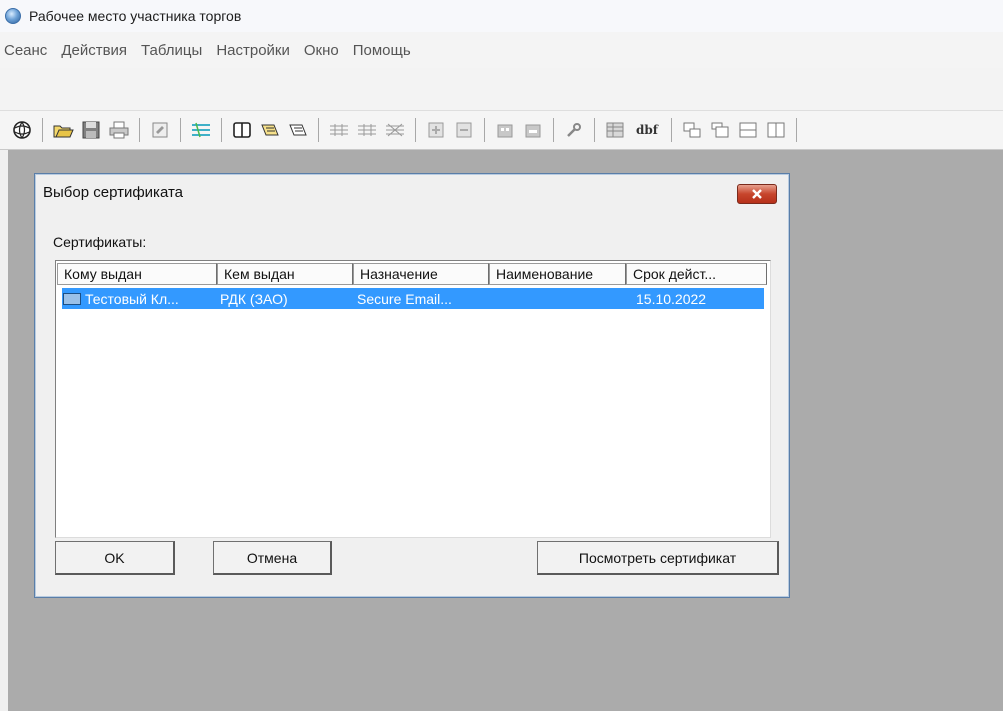  I want to click on building-icon, so click(505, 130).